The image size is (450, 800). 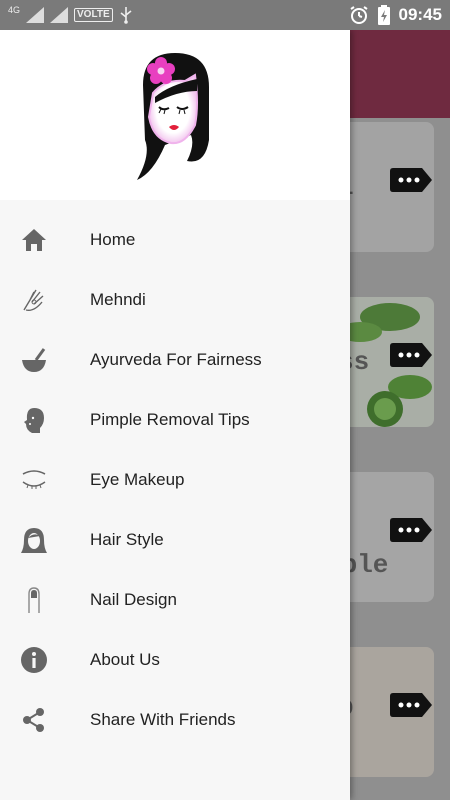 I want to click on menu-item-hair-style: Hair Style, so click(x=175, y=540).